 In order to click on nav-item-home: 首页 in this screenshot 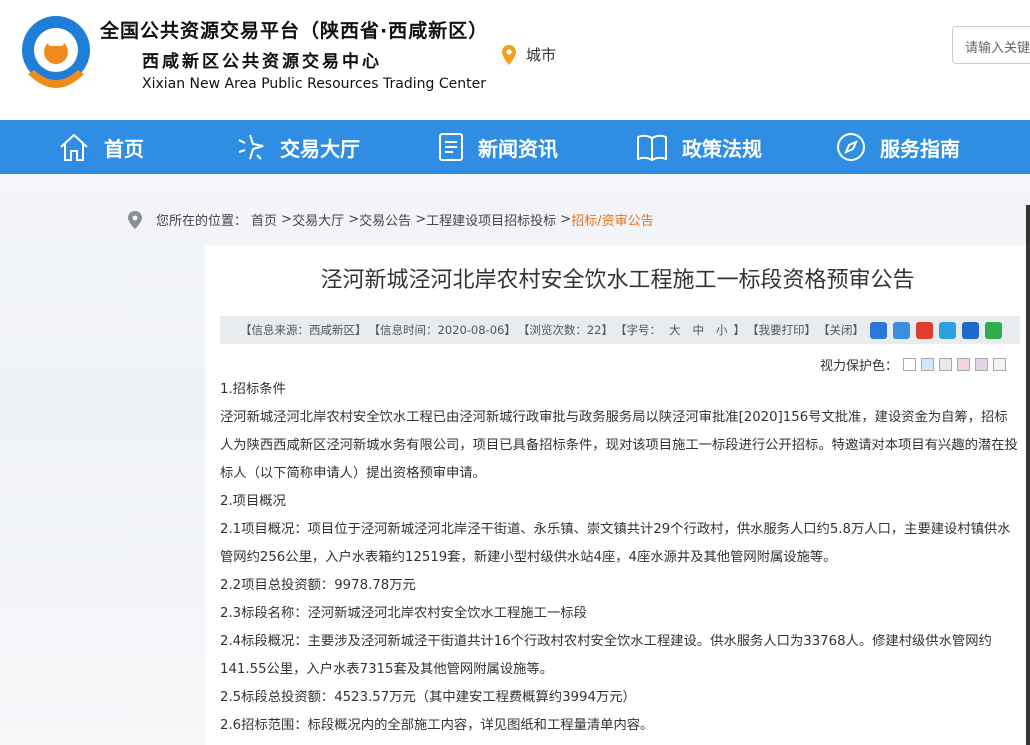, I will do `click(101, 147)`.